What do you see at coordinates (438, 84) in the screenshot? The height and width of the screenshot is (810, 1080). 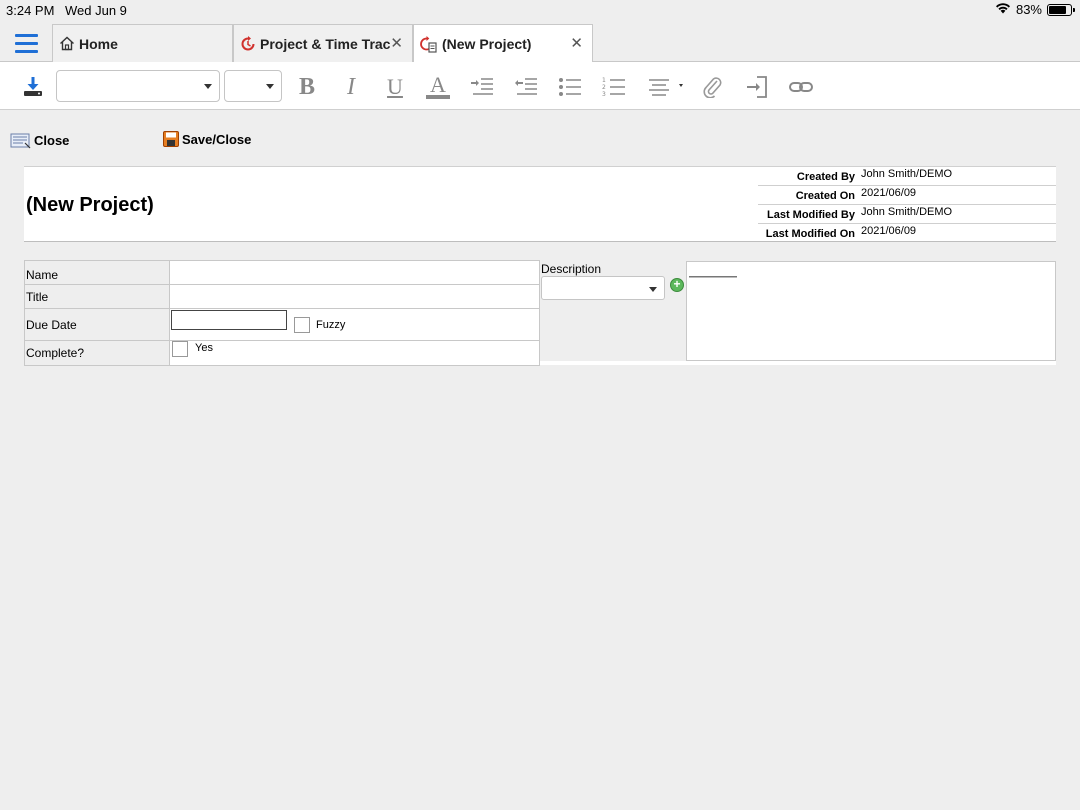 I see `font-color-letter: A` at bounding box center [438, 84].